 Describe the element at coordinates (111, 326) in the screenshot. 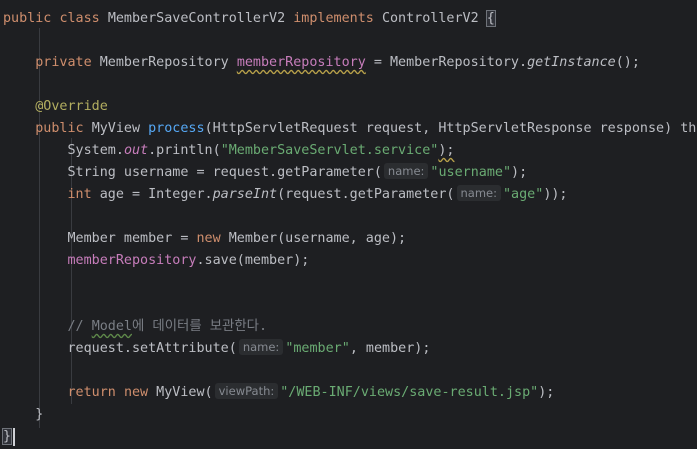

I see `comment-typo: Model` at that location.